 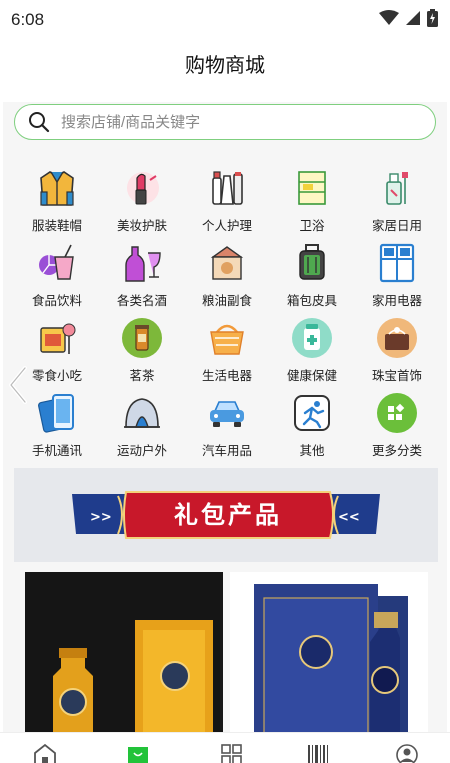 I want to click on category-label: 茗茶, so click(x=142, y=376).